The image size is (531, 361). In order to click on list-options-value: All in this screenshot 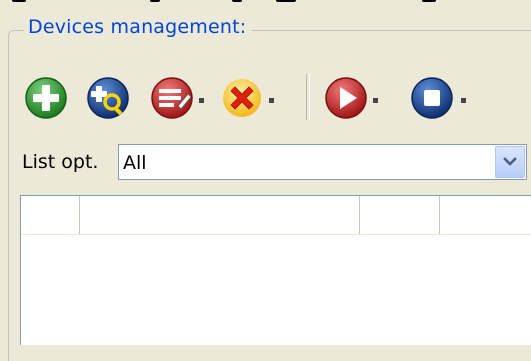, I will do `click(135, 163)`.